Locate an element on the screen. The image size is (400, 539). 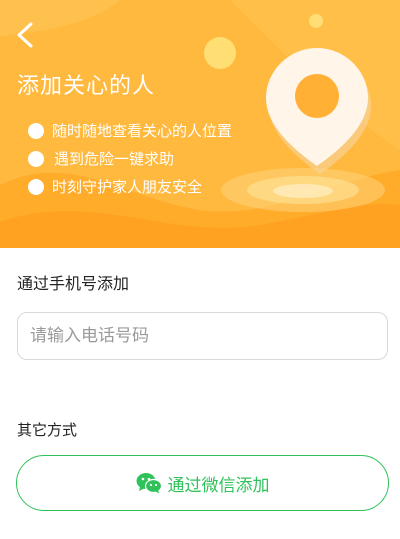
location-pin-icon is located at coordinates (318, 111).